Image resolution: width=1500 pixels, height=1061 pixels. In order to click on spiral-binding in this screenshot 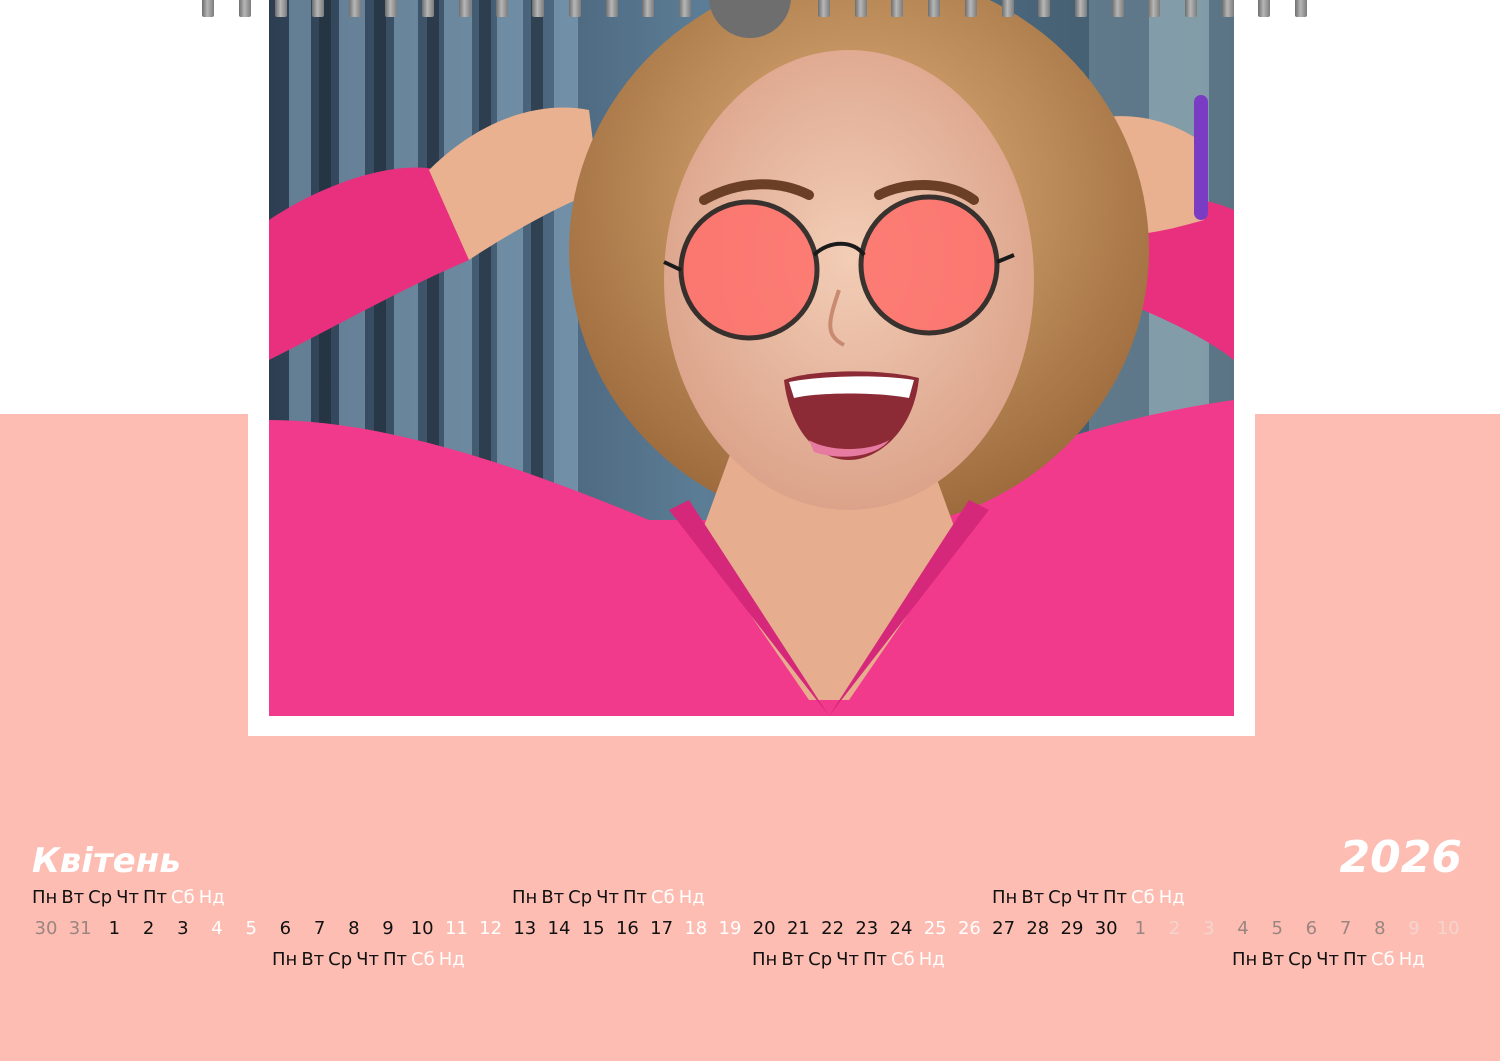, I will do `click(750, 20)`.